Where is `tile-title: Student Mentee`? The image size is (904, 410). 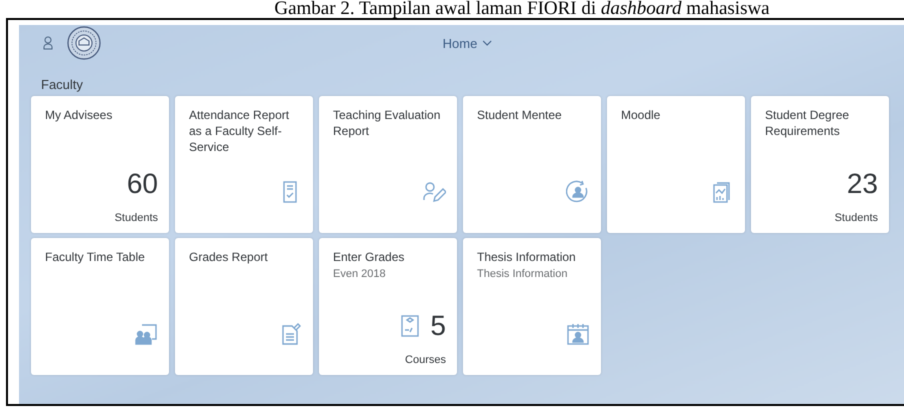
tile-title: Student Mentee is located at coordinates (520, 115).